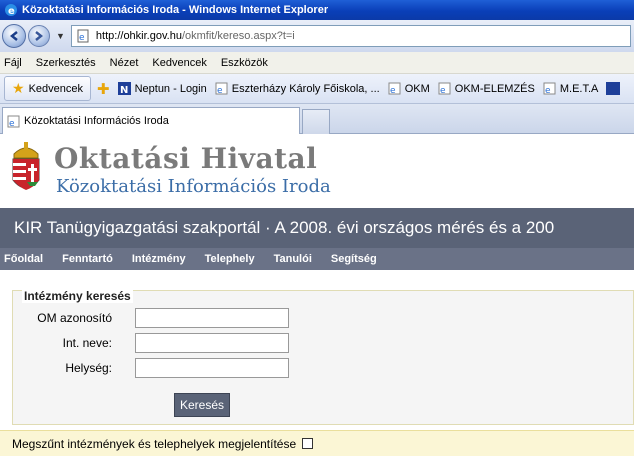  Describe the element at coordinates (124, 63) in the screenshot. I see `menu-view: Nézet` at that location.